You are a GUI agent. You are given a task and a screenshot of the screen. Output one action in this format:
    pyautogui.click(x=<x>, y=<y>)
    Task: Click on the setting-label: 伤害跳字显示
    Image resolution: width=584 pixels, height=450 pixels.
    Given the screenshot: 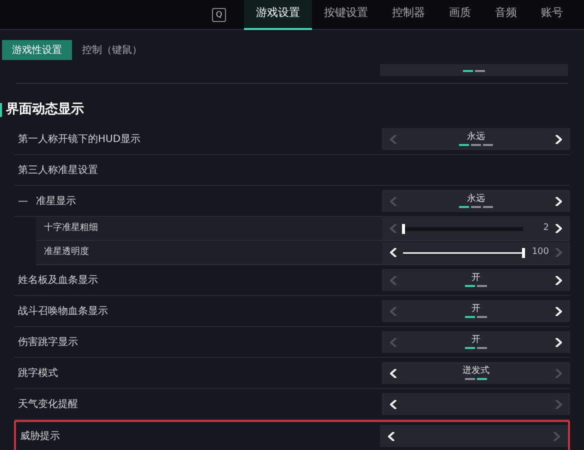 What is the action you would take?
    pyautogui.click(x=48, y=343)
    